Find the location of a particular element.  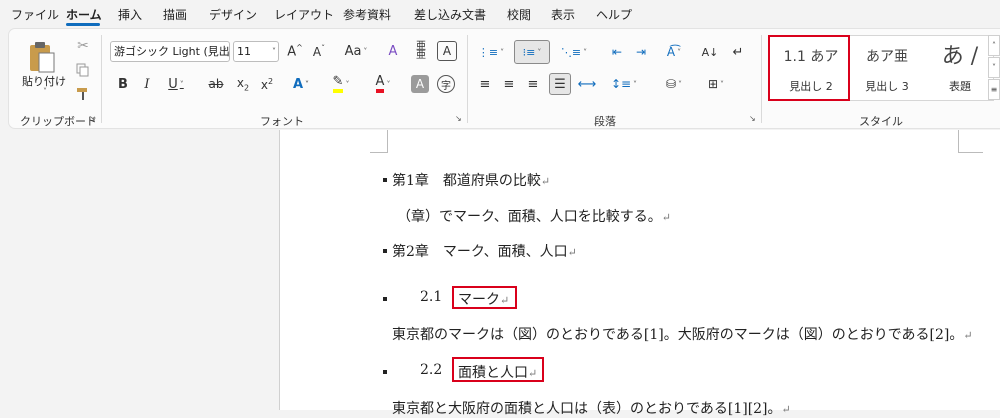

menu-help: ヘルプ is located at coordinates (614, 14).